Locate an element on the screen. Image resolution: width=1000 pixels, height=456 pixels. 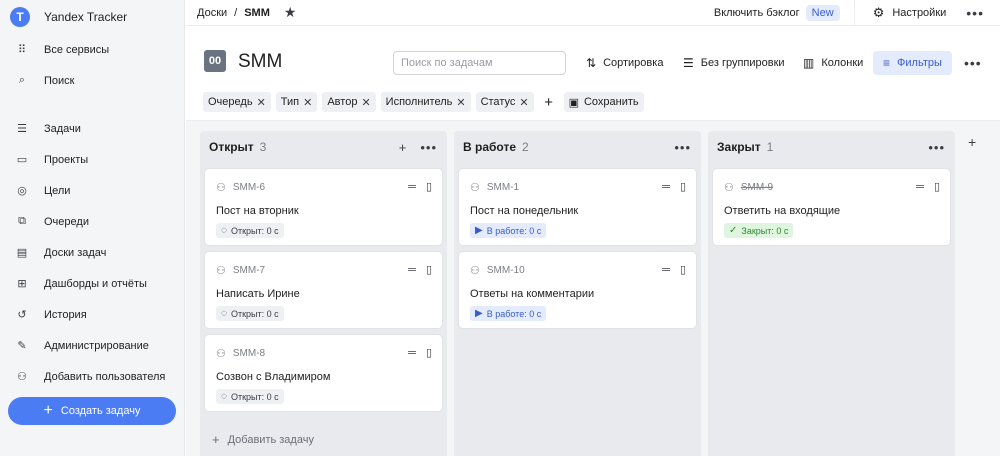
task-card: ⚇ SMM-8 ═ ▯ Созвон с Владимиром ◌ Открыт: 0 с is located at coordinates (323, 373).